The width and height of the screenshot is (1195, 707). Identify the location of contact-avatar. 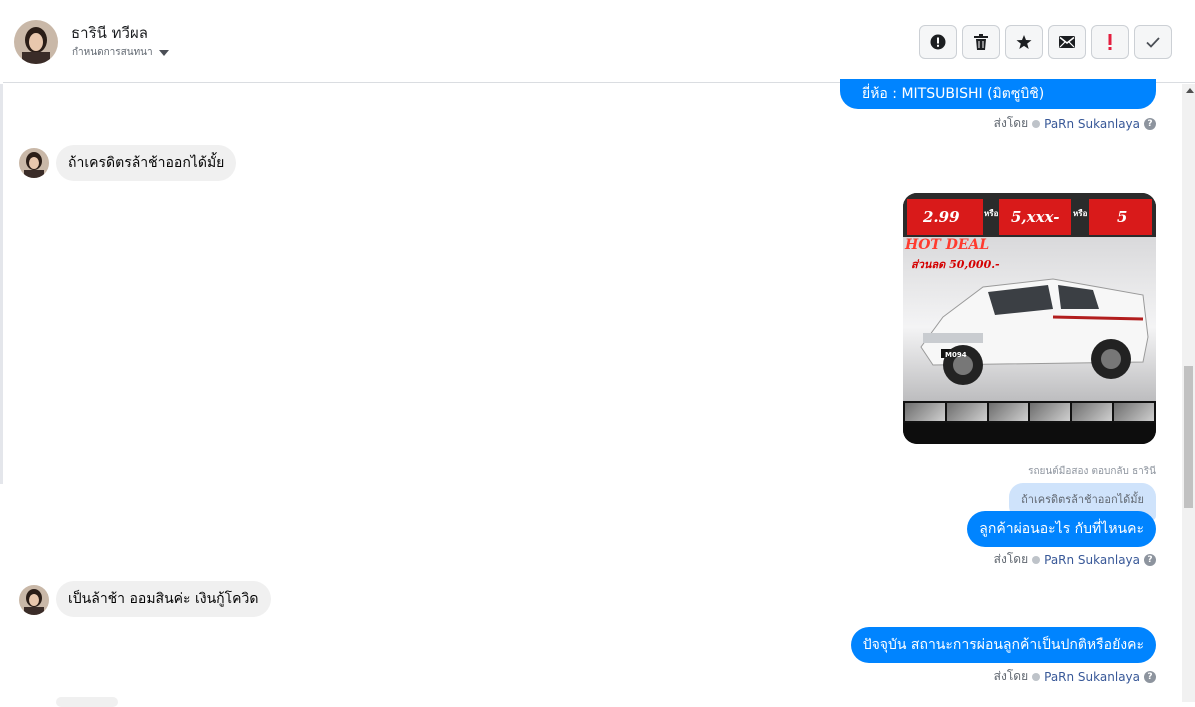
(36, 42).